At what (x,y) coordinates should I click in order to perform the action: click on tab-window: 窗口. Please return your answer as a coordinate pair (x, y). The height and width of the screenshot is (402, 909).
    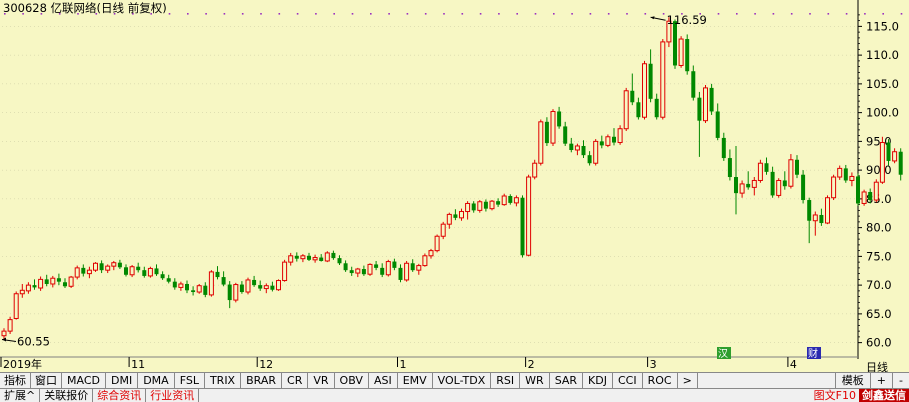
    Looking at the image, I should click on (46, 380).